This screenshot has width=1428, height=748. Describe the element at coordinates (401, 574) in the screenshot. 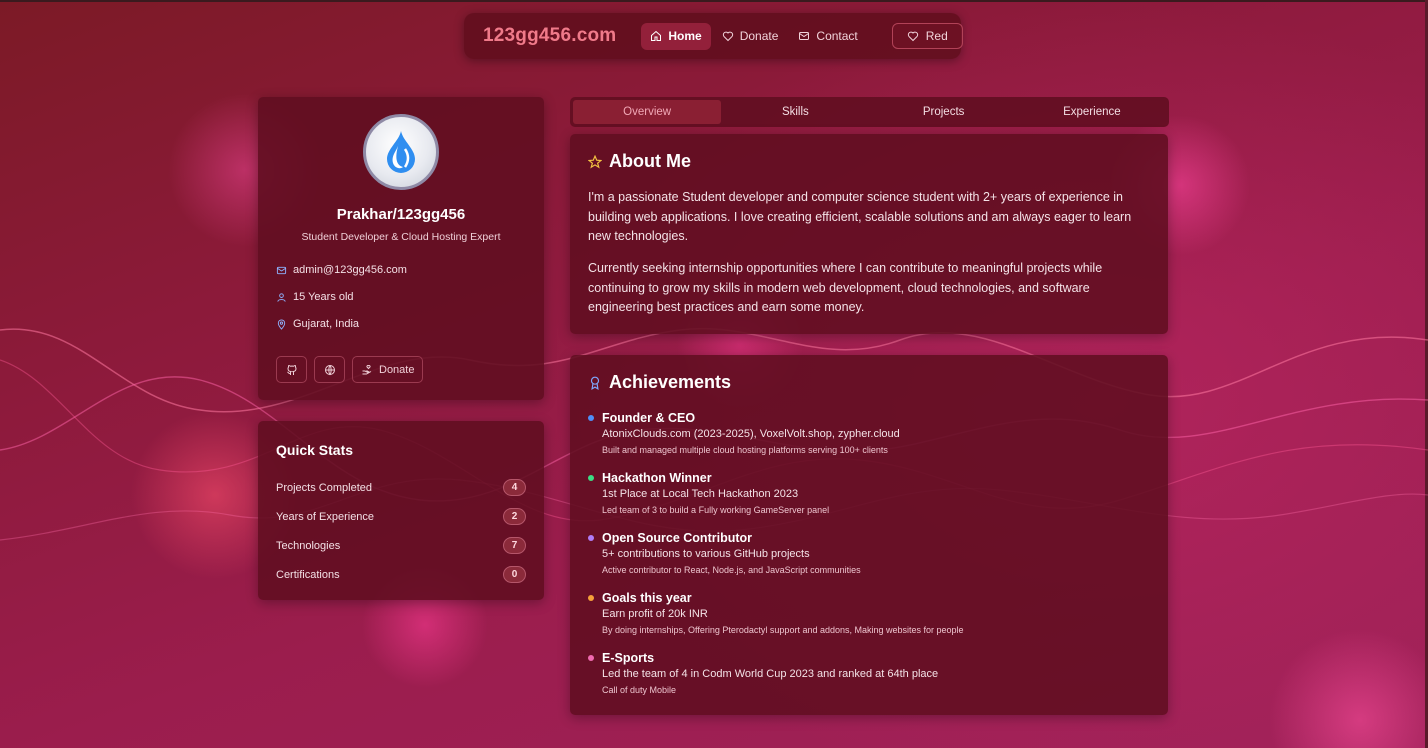

I see `stat-row: Certifications 0` at that location.